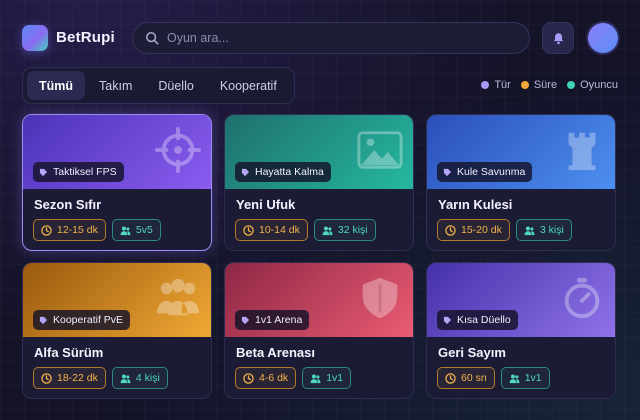 The width and height of the screenshot is (640, 420). Describe the element at coordinates (380, 150) in the screenshot. I see `mountain-image-icon` at that location.